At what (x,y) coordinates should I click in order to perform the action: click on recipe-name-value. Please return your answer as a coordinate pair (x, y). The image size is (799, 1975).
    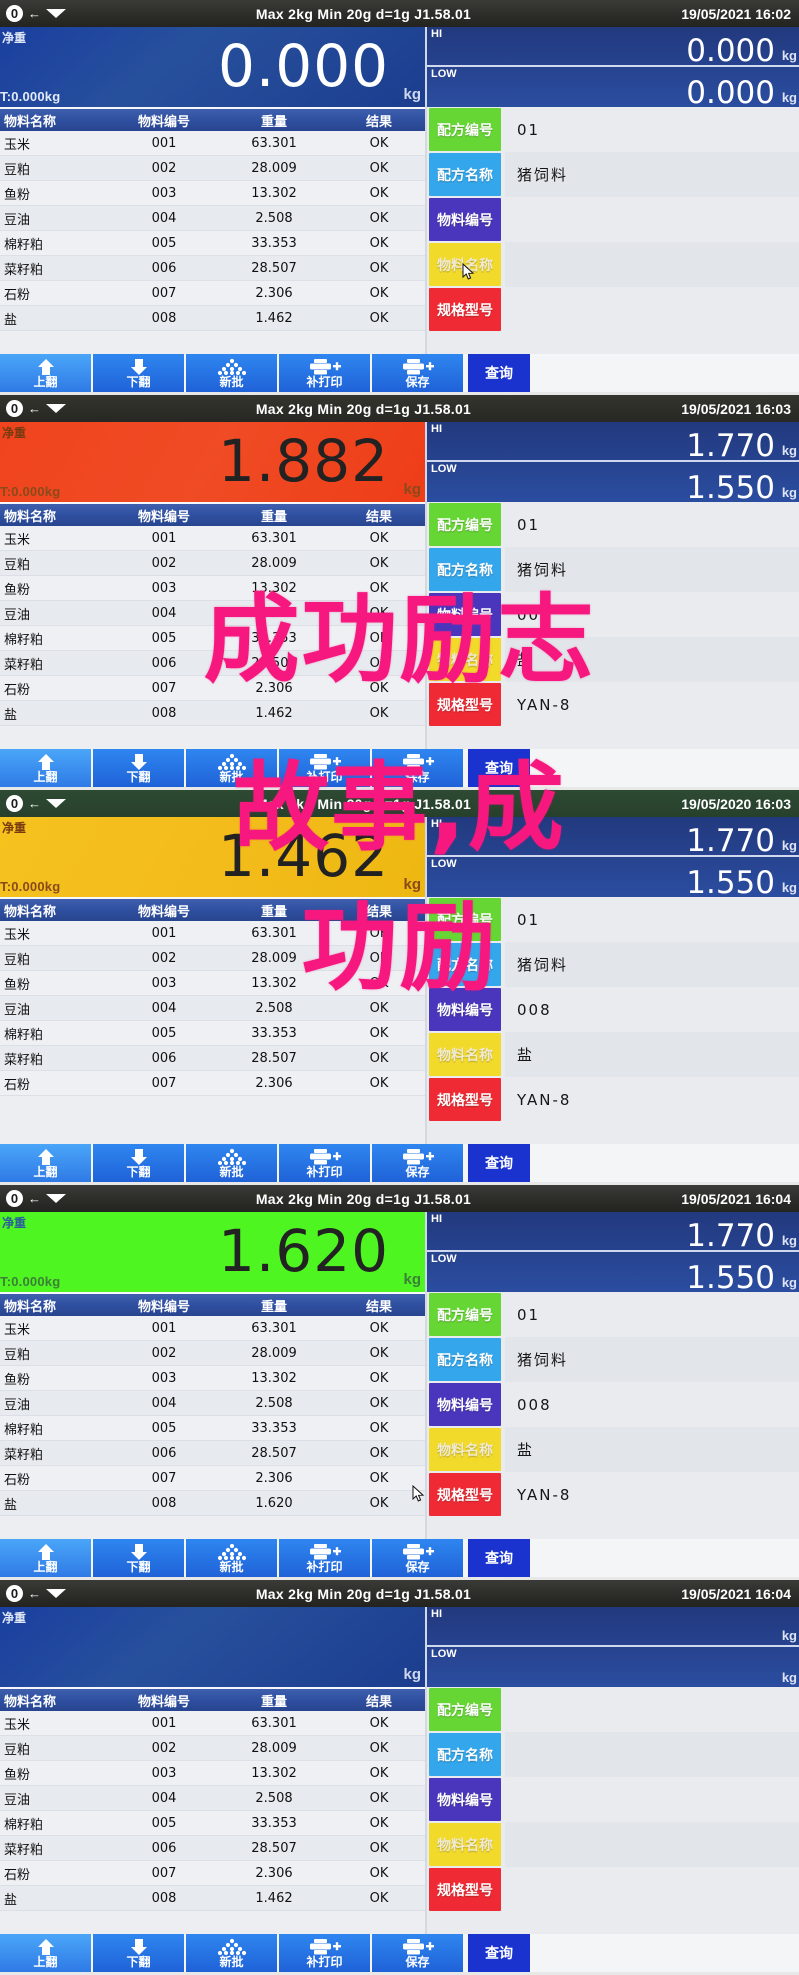
    Looking at the image, I should click on (652, 1754).